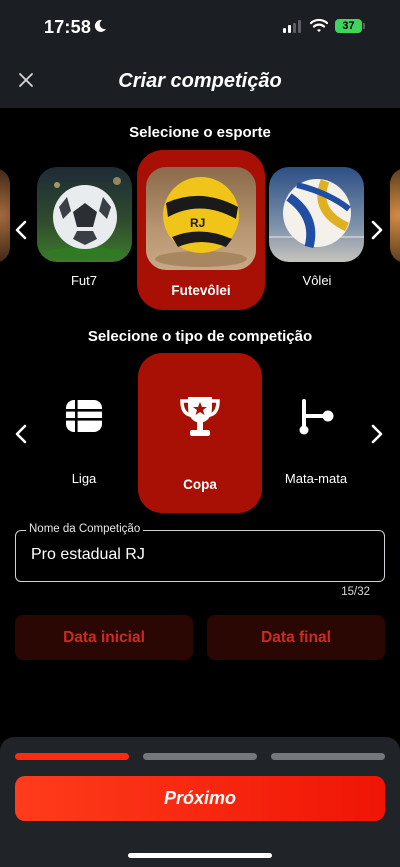 The image size is (400, 867). Describe the element at coordinates (316, 214) in the screenshot. I see `volleyball-image` at that location.